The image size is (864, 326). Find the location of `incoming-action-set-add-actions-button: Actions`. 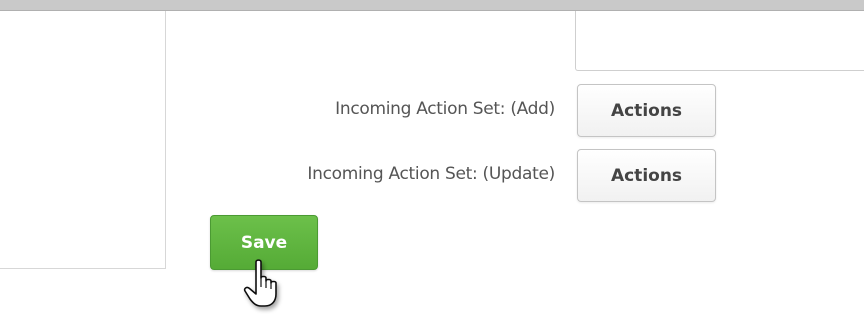

incoming-action-set-add-actions-button: Actions is located at coordinates (646, 110).